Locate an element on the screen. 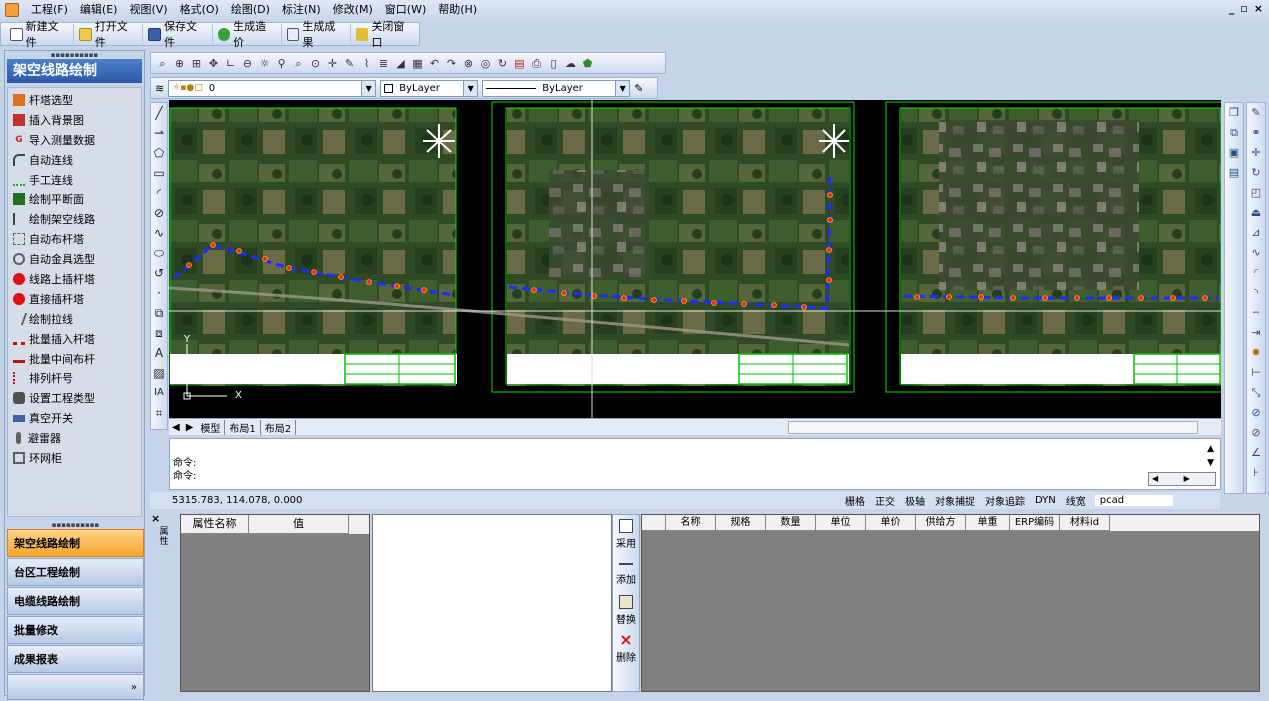  sidebar-item: 手工连线 is located at coordinates (74, 180).